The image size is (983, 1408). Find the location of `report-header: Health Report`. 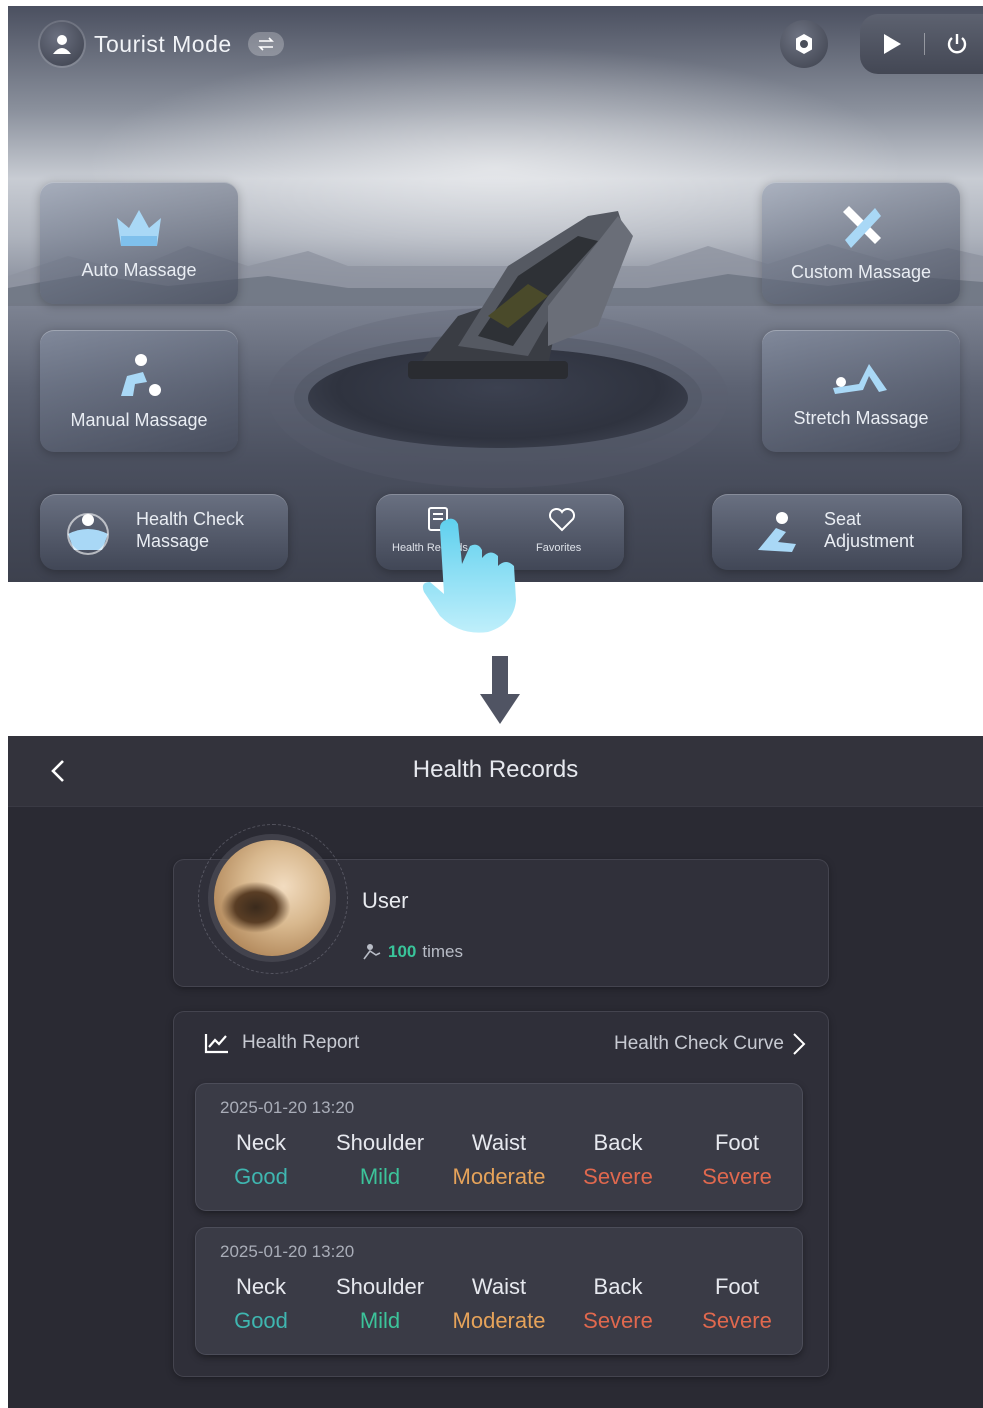

report-header: Health Report is located at coordinates (281, 1043).